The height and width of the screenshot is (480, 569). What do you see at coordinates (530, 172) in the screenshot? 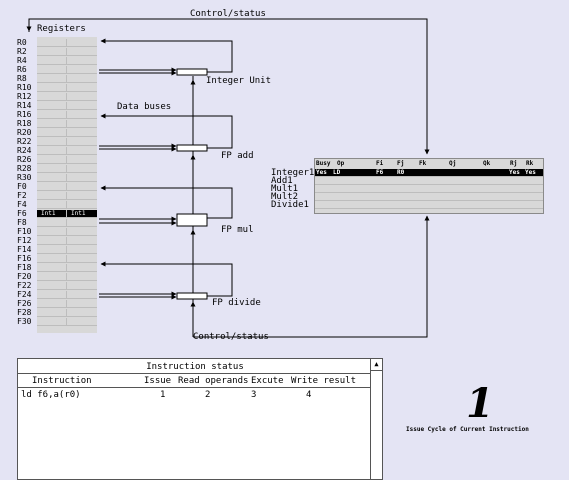
I see `fu-cell-rk: Yes` at bounding box center [530, 172].